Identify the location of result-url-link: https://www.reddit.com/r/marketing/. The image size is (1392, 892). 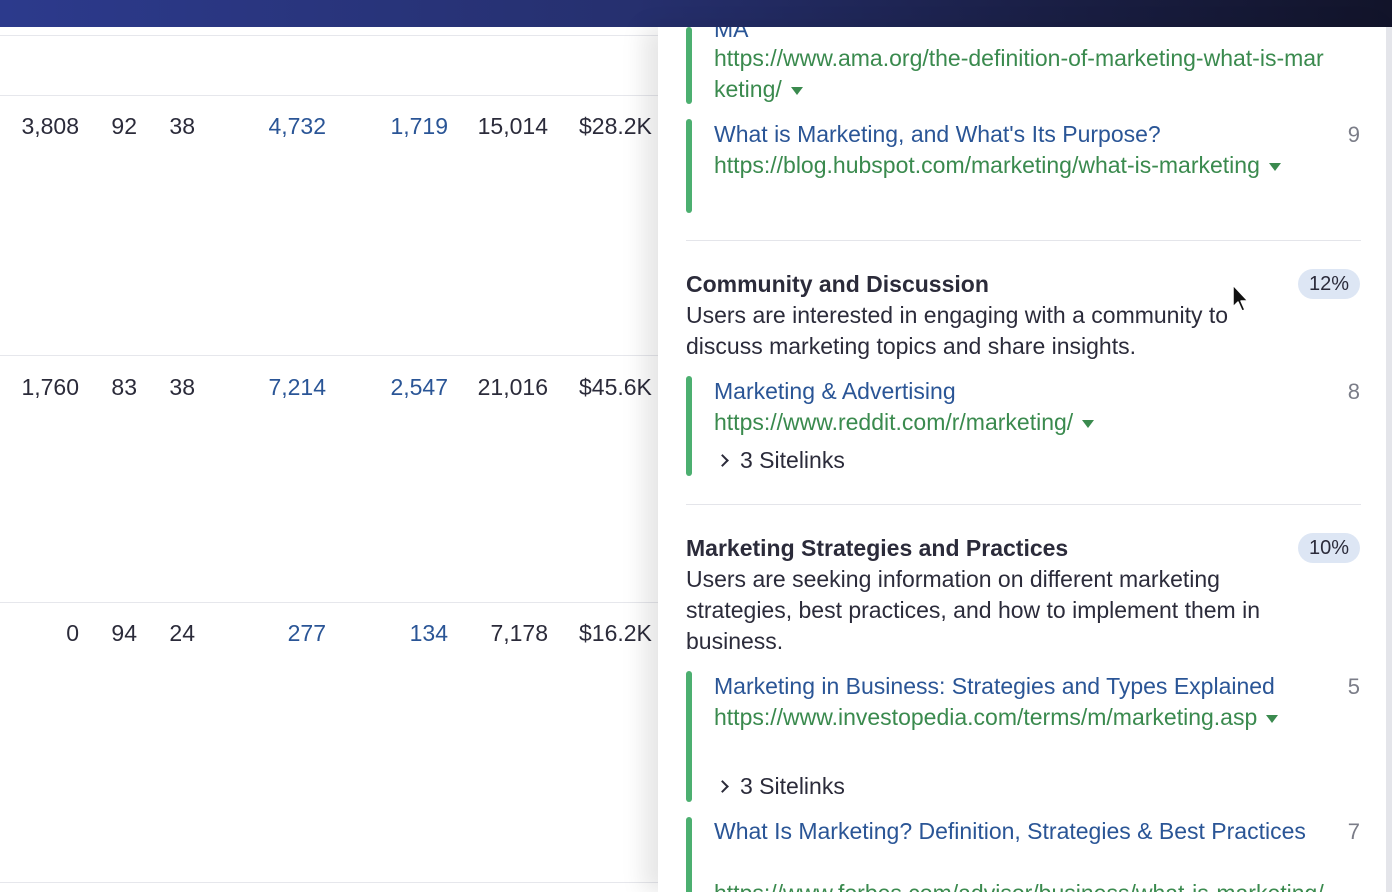
(1020, 422).